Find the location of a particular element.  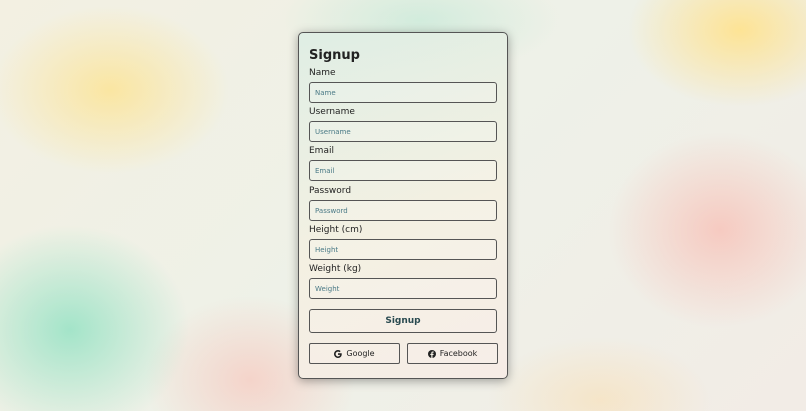

facebook-login-button: Facebook is located at coordinates (452, 353).